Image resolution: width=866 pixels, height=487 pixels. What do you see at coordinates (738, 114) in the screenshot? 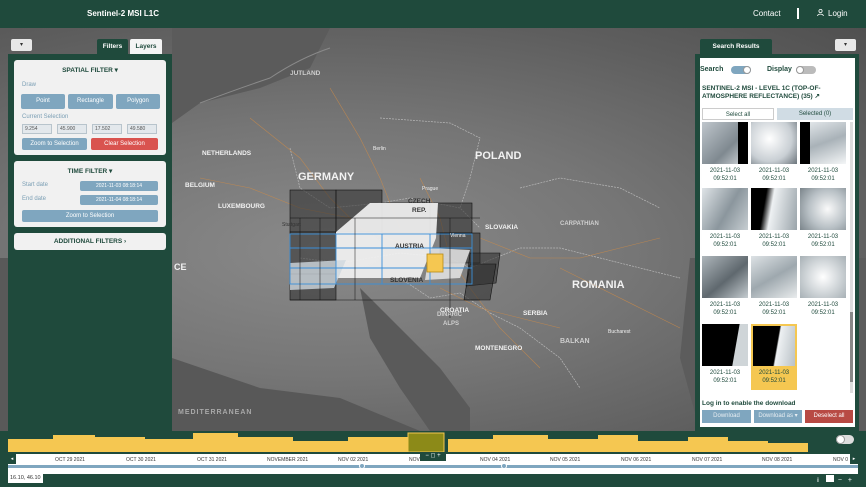
I see `select-all-button: Select all` at bounding box center [738, 114].